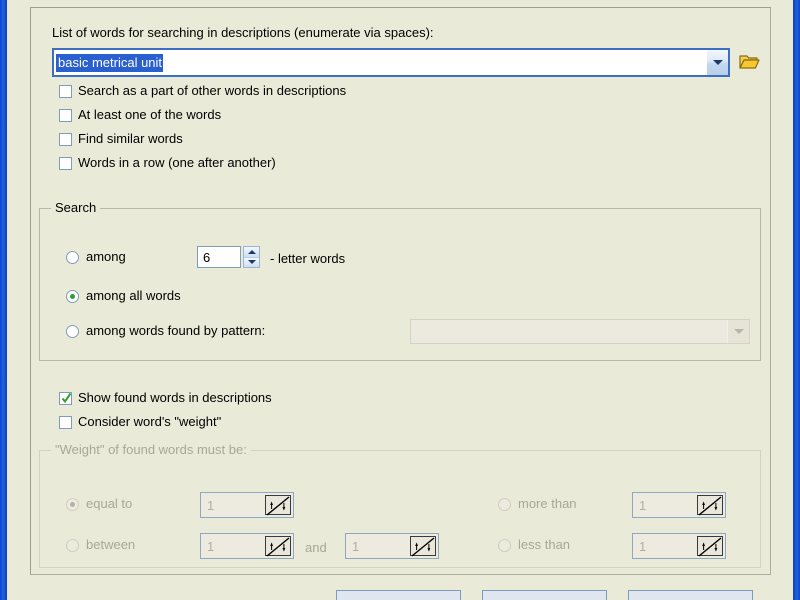  I want to click on more-than-spin-buttons, so click(710, 505).